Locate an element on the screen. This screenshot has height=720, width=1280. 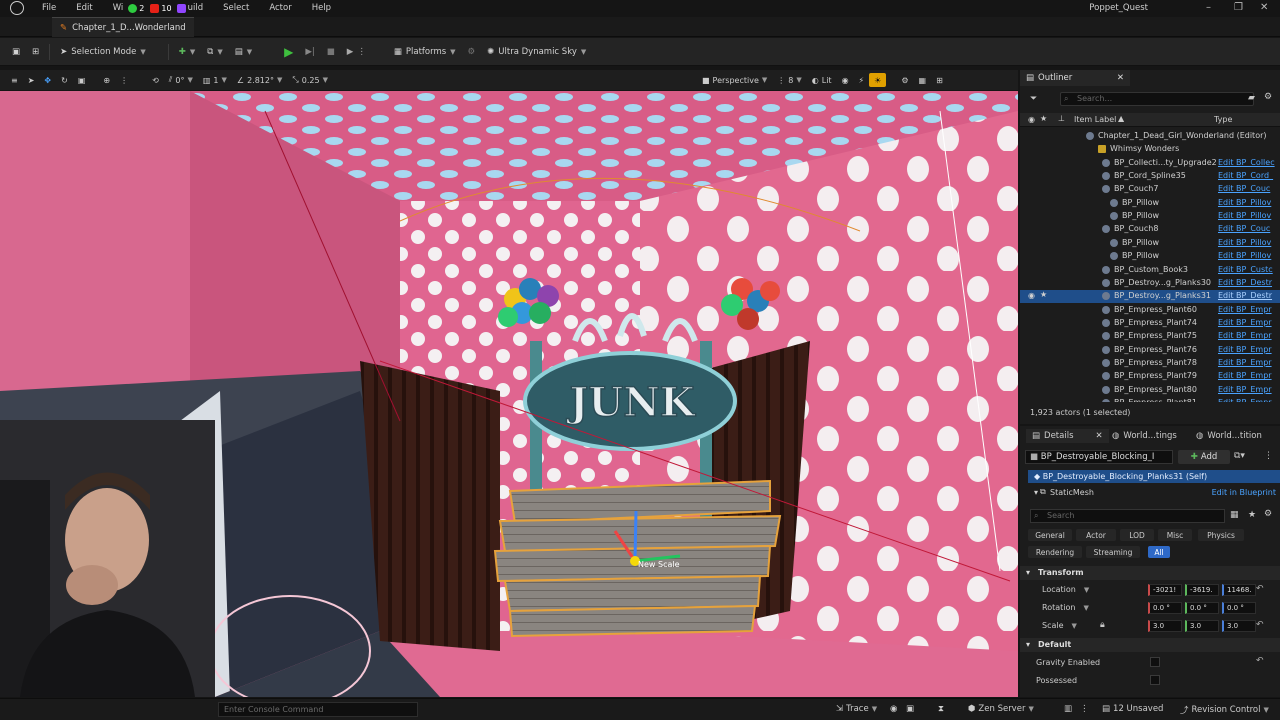
outliner-row: BP_Empress_Plant81 Edit BP_Empr is located at coordinates (1150, 399).